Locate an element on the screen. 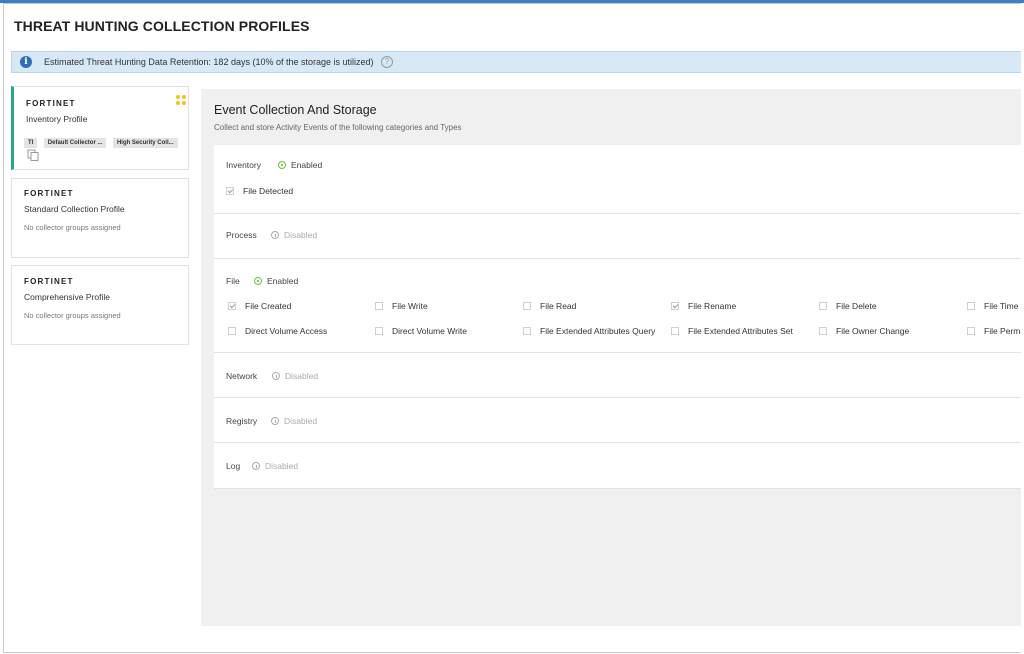 Image resolution: width=1024 pixels, height=654 pixels. category-name: Log is located at coordinates (233, 466).